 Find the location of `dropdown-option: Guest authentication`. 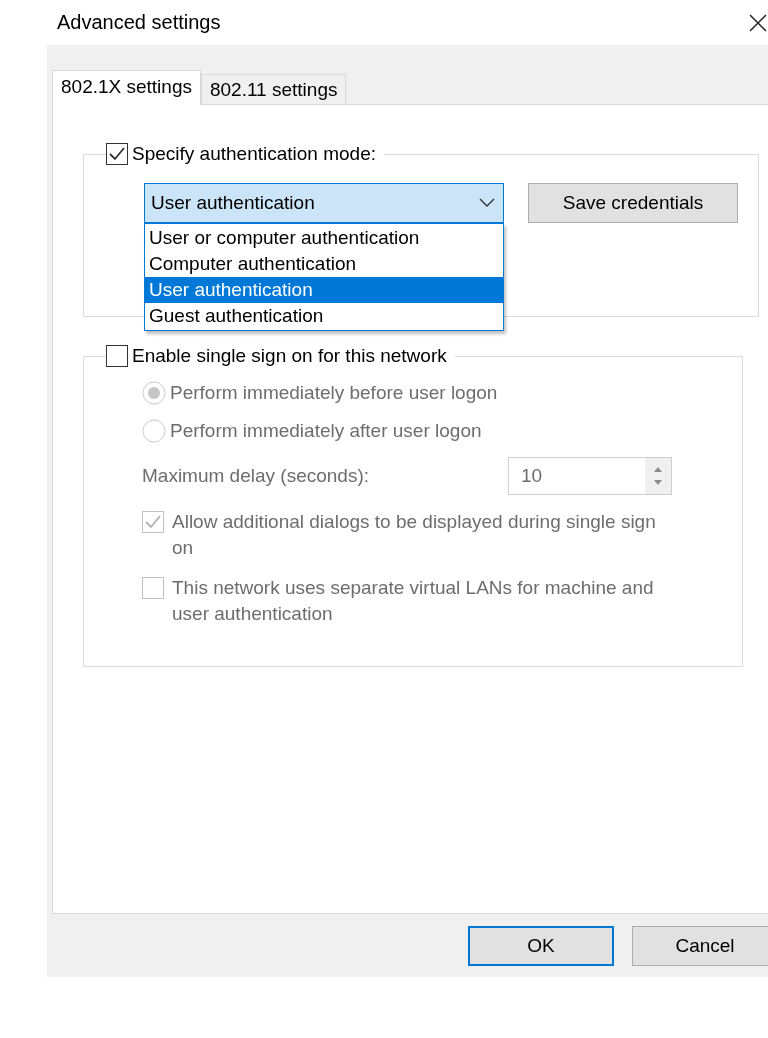

dropdown-option: Guest authentication is located at coordinates (324, 316).